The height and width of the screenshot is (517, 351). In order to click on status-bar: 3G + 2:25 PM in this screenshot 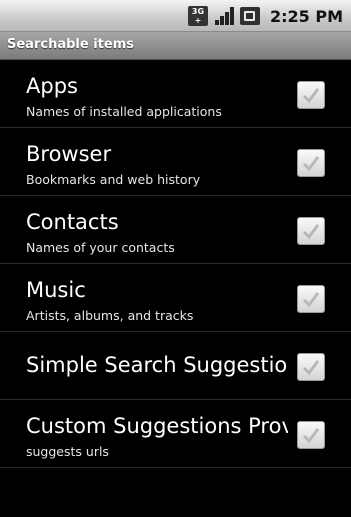, I will do `click(175, 16)`.